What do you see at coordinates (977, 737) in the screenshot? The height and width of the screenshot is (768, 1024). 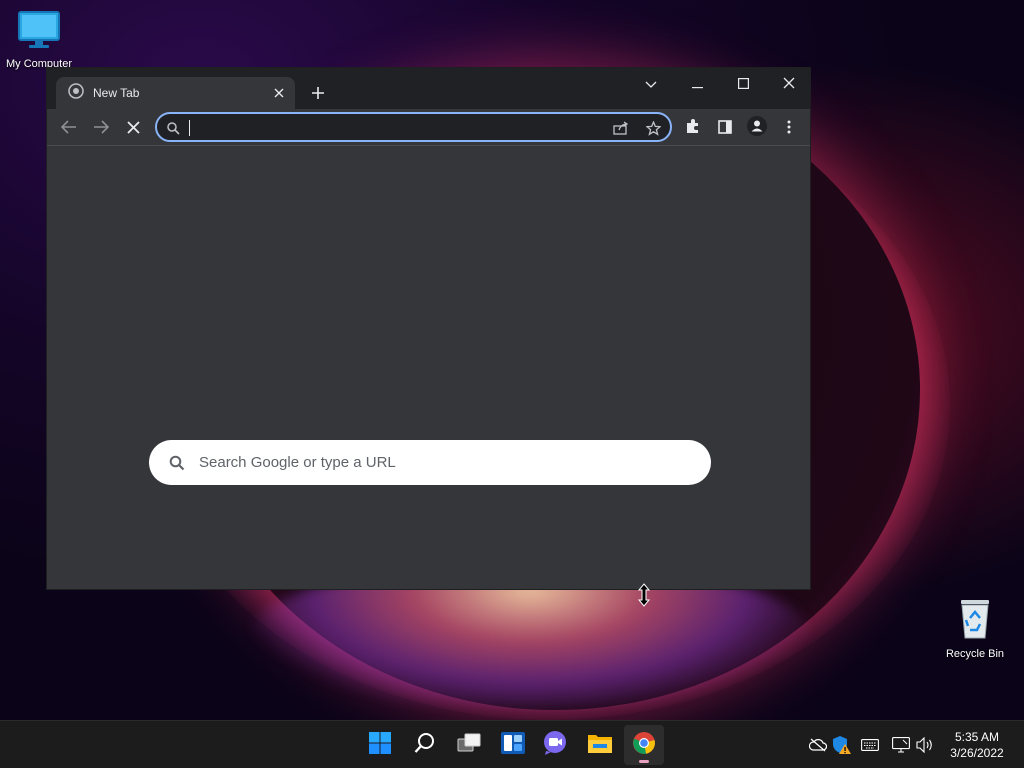 I see `clock-time: 5:35 AM` at bounding box center [977, 737].